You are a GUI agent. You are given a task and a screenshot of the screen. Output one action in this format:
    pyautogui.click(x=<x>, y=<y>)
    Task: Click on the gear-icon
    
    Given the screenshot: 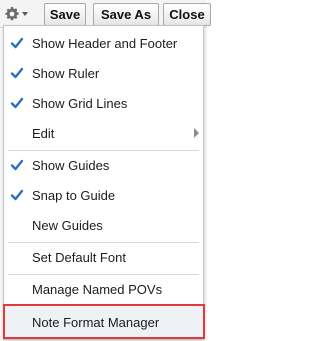 What is the action you would take?
    pyautogui.click(x=12, y=14)
    